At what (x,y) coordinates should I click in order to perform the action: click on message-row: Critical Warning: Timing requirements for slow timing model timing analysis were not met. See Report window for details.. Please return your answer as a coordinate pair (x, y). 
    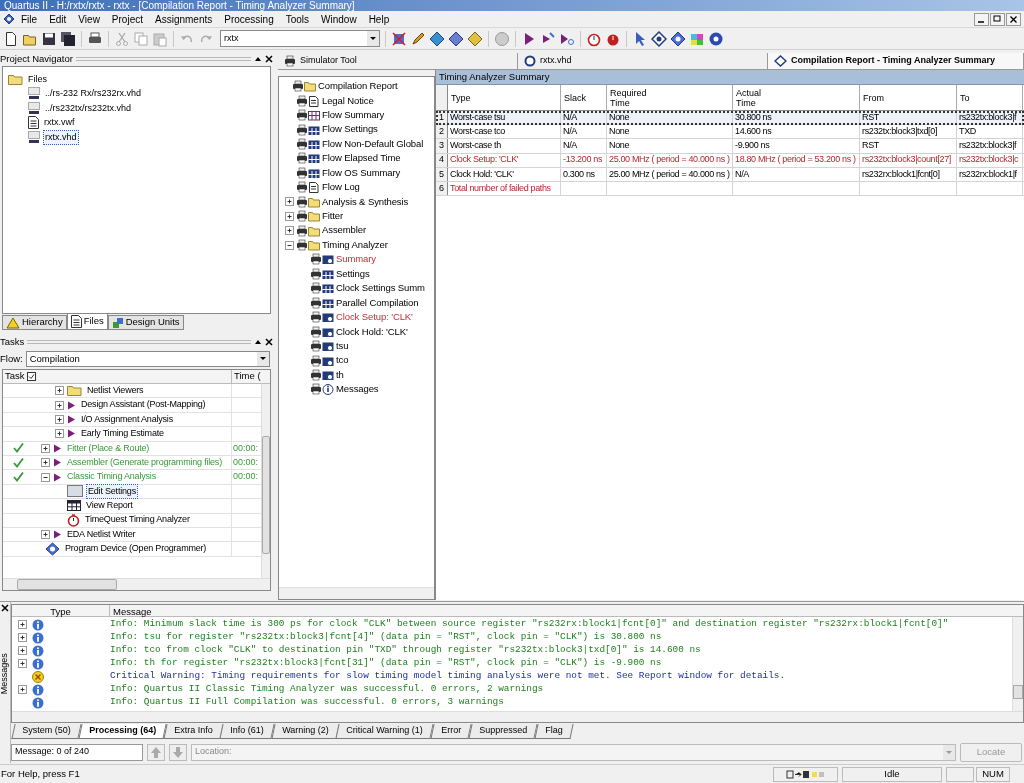
    Looking at the image, I should click on (512, 676).